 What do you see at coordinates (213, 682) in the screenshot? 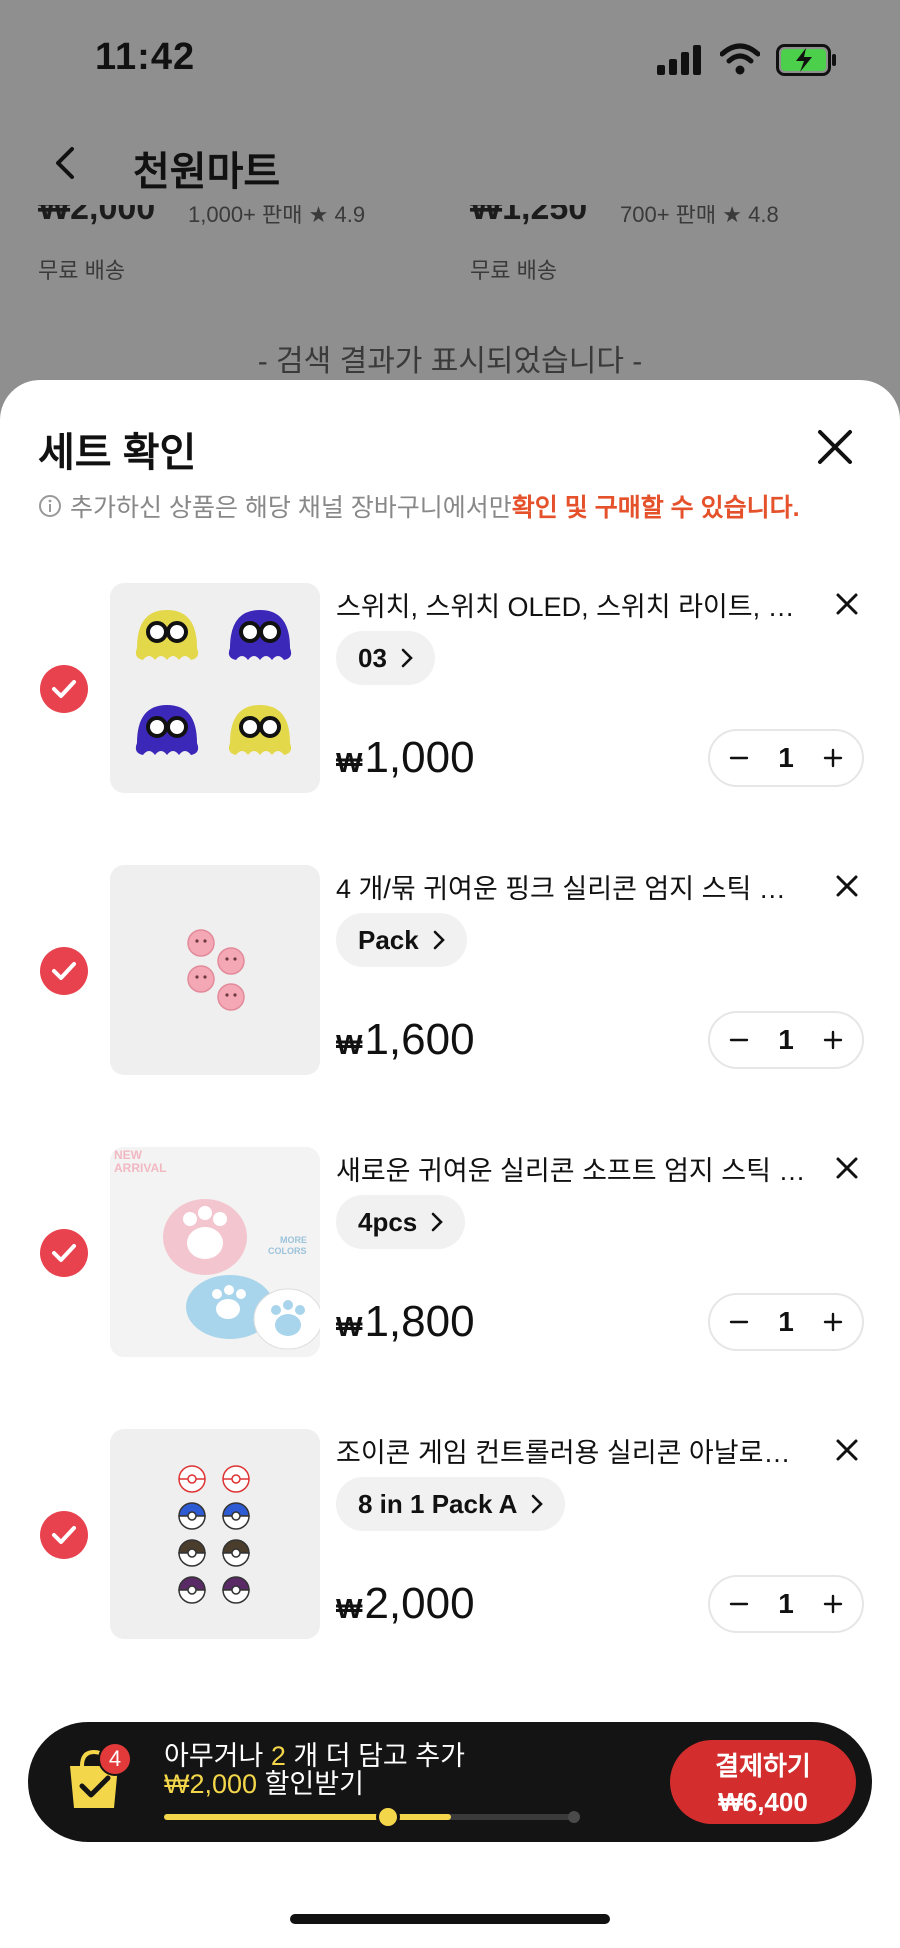
I see `squid-grips-image` at bounding box center [213, 682].